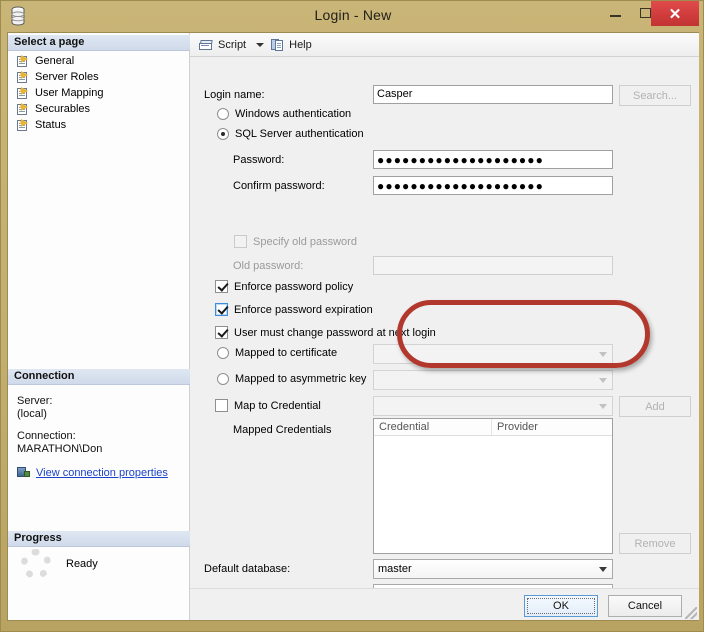  I want to click on remove-button: Remove, so click(655, 543).